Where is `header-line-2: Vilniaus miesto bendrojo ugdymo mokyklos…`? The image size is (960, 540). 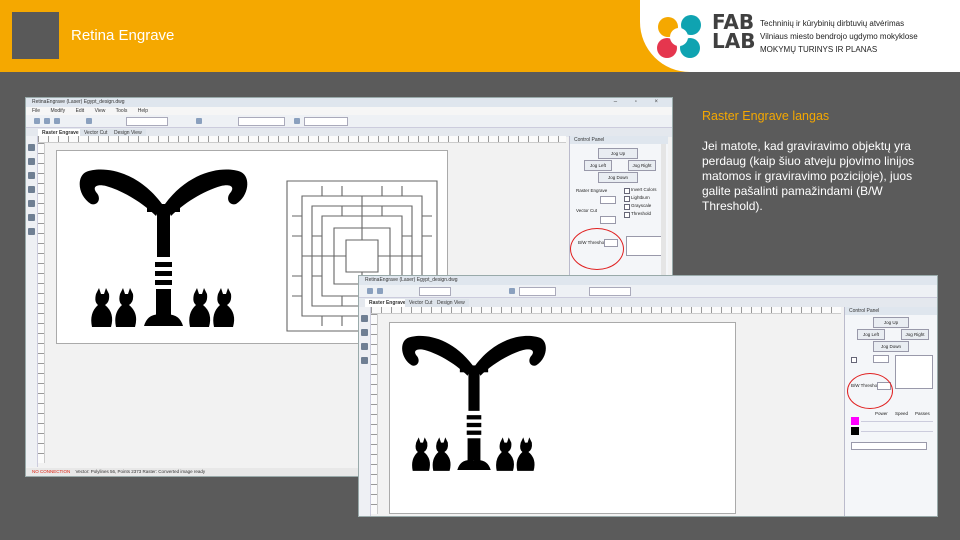 header-line-2: Vilniaus miesto bendrojo ugdymo mokyklos… is located at coordinates (839, 36).